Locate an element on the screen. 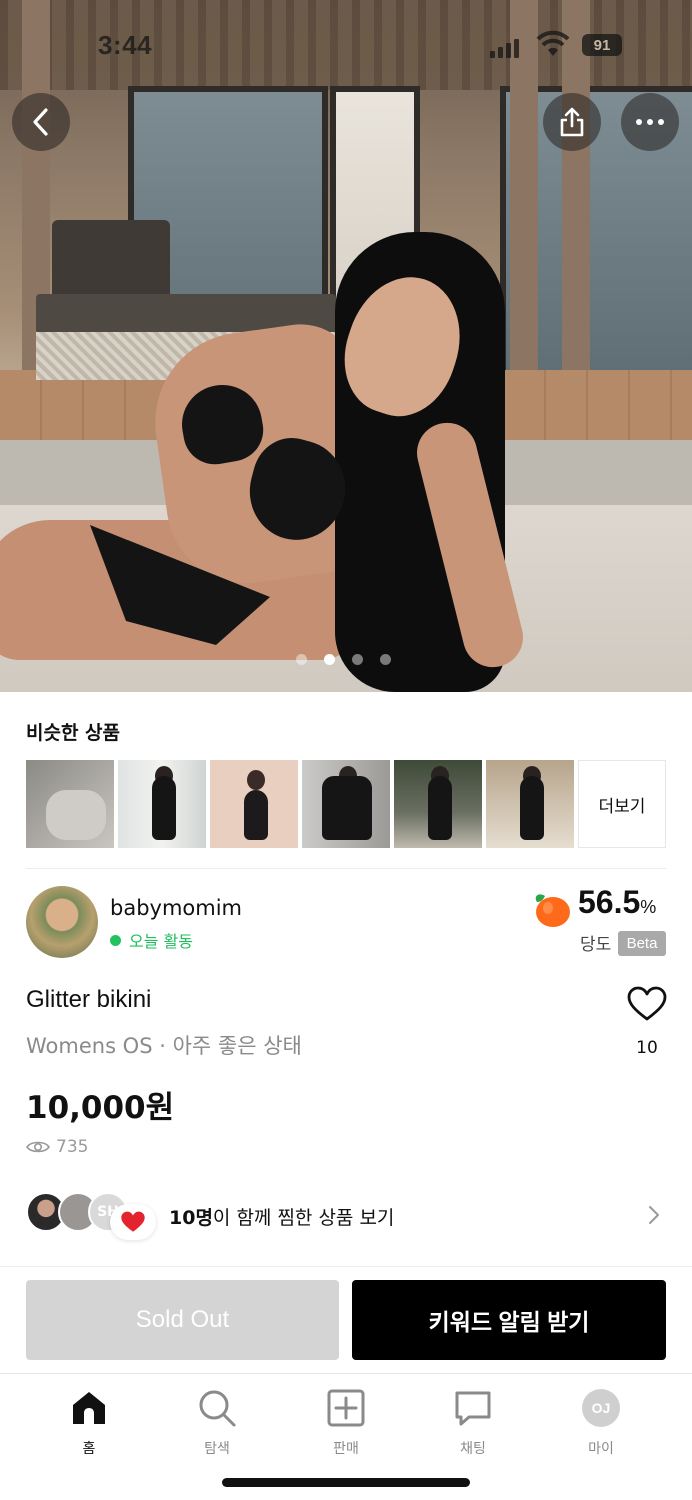  status-time: 3:44 is located at coordinates (125, 45).